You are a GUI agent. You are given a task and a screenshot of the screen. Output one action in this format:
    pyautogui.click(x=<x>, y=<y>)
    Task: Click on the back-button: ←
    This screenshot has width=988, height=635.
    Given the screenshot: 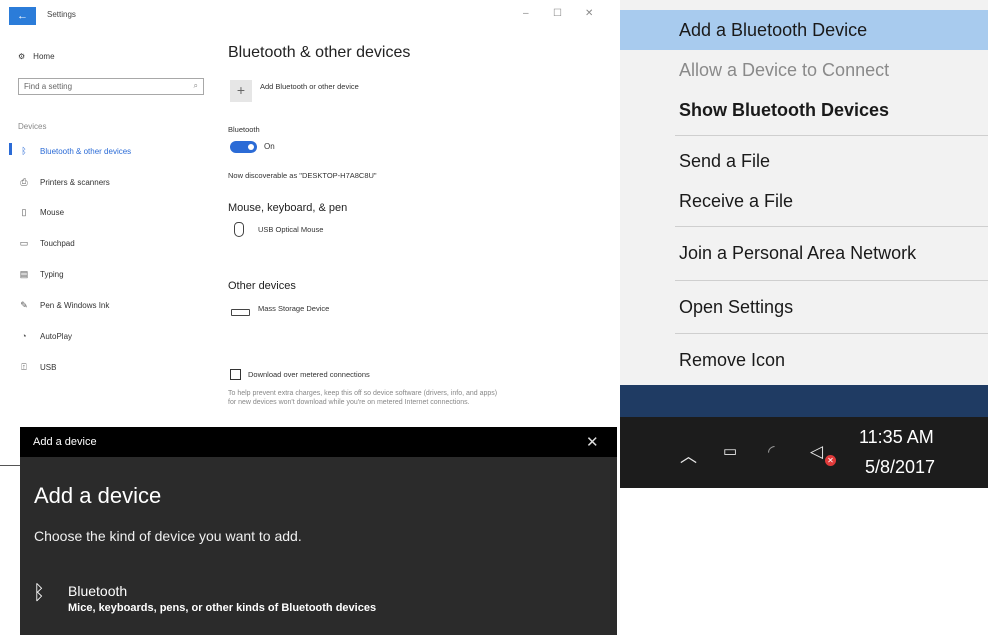 What is the action you would take?
    pyautogui.click(x=22, y=16)
    